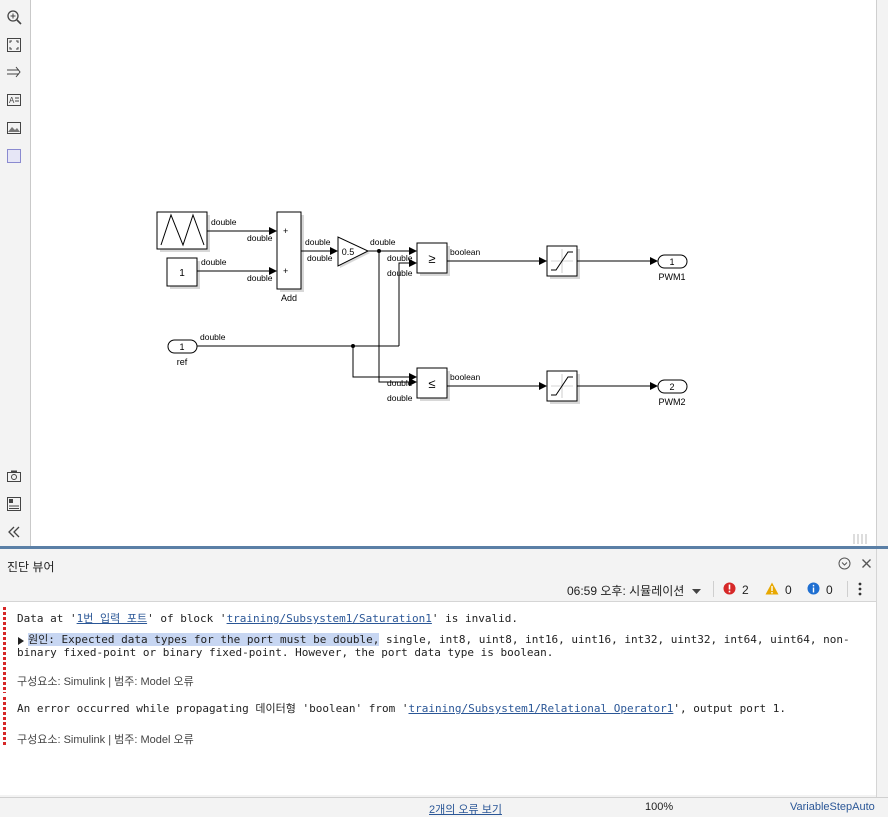 The image size is (888, 817). What do you see at coordinates (14, 476) in the screenshot?
I see `camera-icon` at bounding box center [14, 476].